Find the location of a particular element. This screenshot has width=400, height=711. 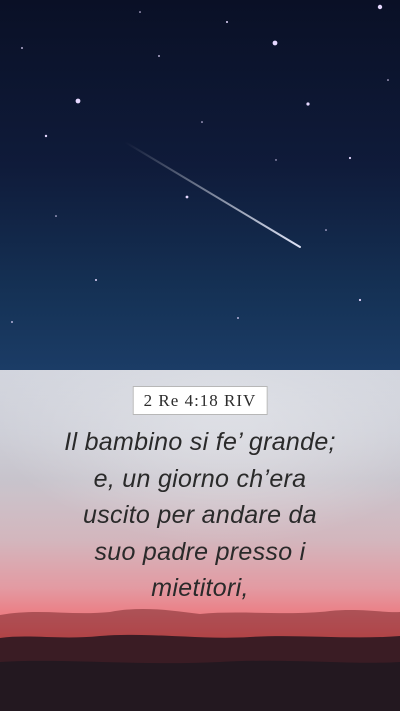

shooting-star is located at coordinates (212, 194).